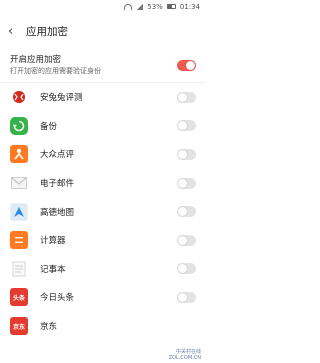  What do you see at coordinates (102, 97) in the screenshot?
I see `app-row-antutu: 安兔兔评测` at bounding box center [102, 97].